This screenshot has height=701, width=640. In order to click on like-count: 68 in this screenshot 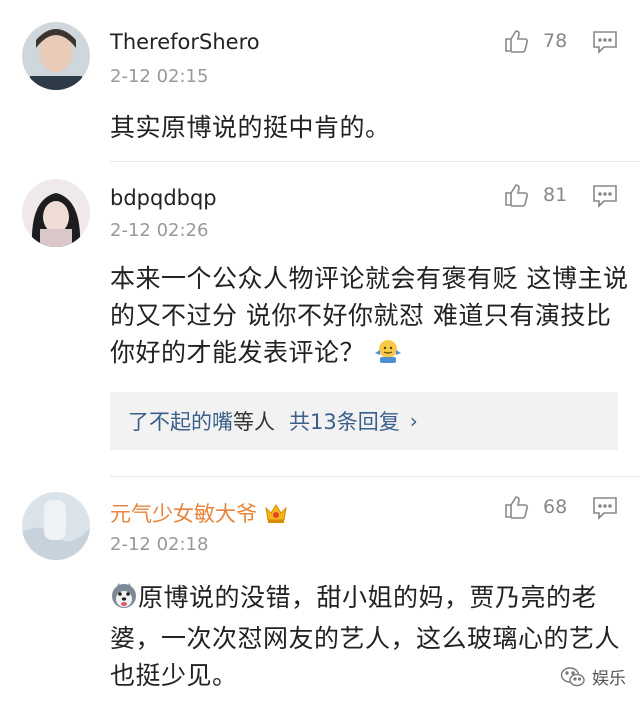, I will do `click(555, 507)`.